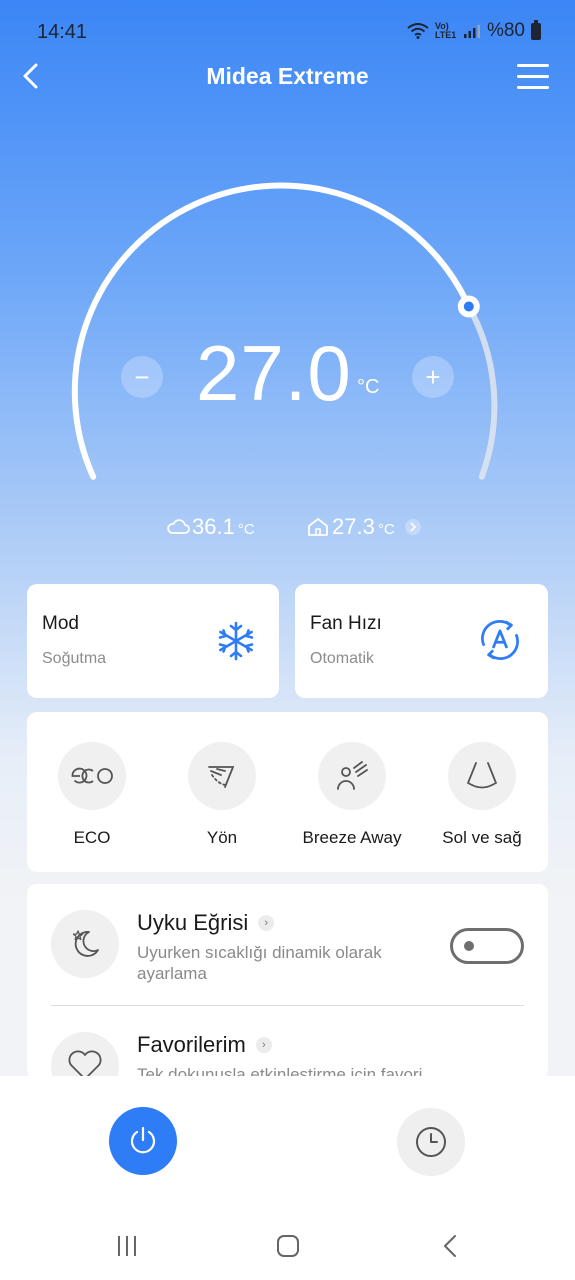  I want to click on status-time: 14:41, so click(62, 32).